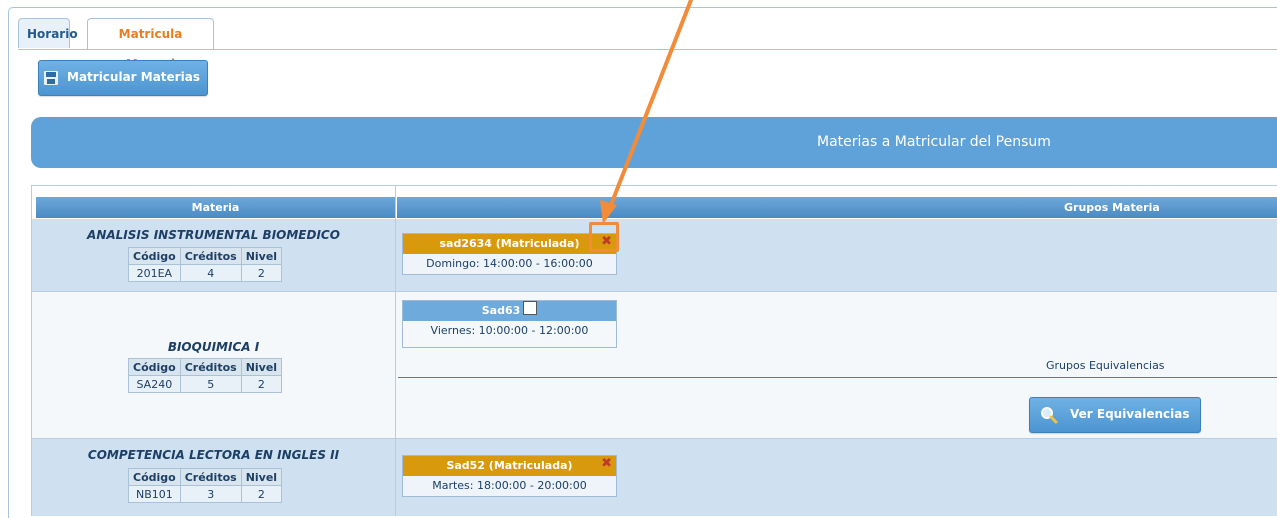 The width and height of the screenshot is (1277, 518). I want to click on codigo-value: SA240, so click(154, 384).